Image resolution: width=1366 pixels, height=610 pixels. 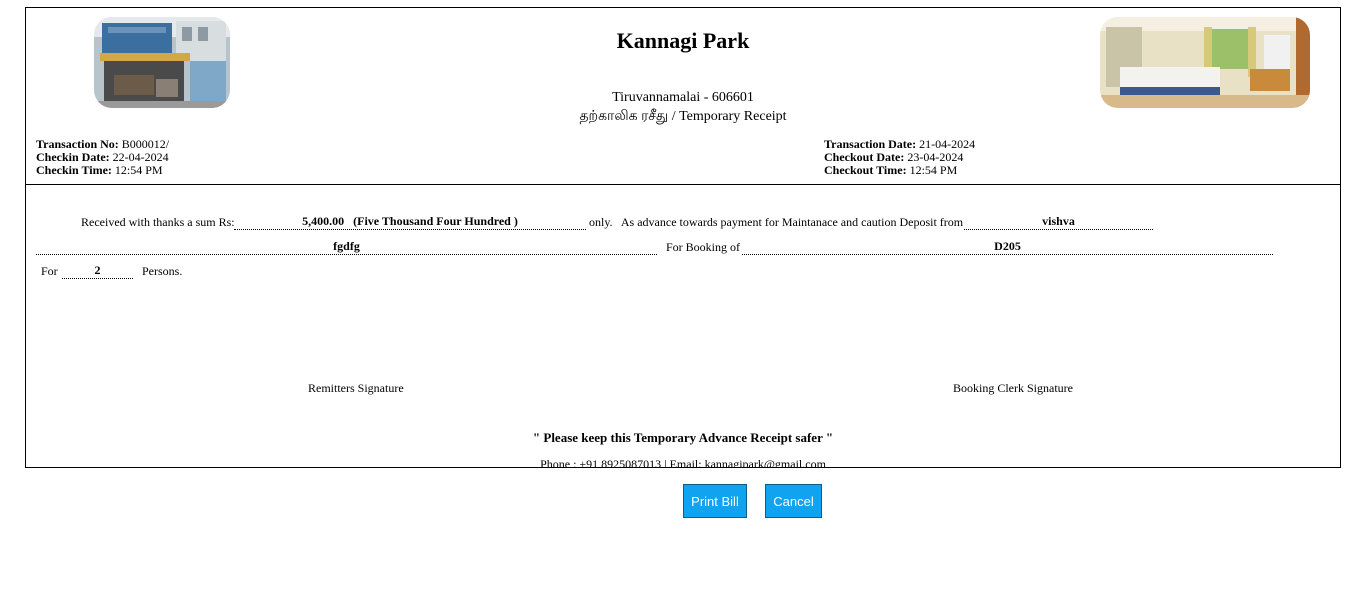 I want to click on transaction-no-label: Transaction No:, so click(x=77, y=144).